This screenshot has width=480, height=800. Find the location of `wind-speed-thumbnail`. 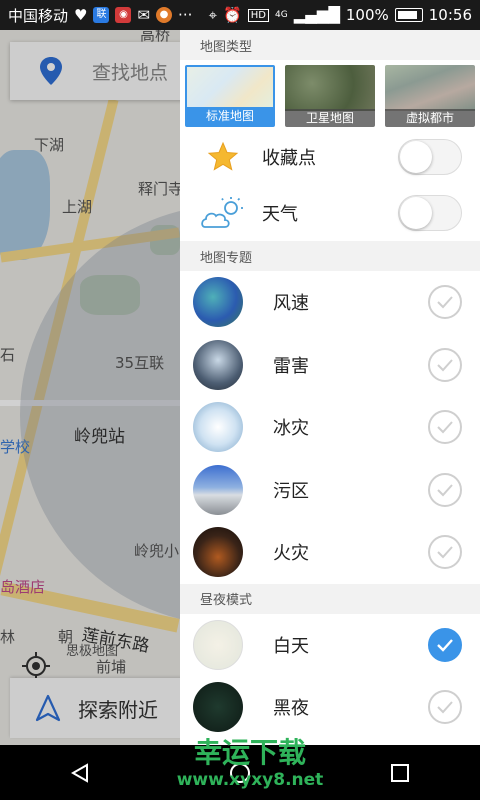

wind-speed-thumbnail is located at coordinates (218, 302).